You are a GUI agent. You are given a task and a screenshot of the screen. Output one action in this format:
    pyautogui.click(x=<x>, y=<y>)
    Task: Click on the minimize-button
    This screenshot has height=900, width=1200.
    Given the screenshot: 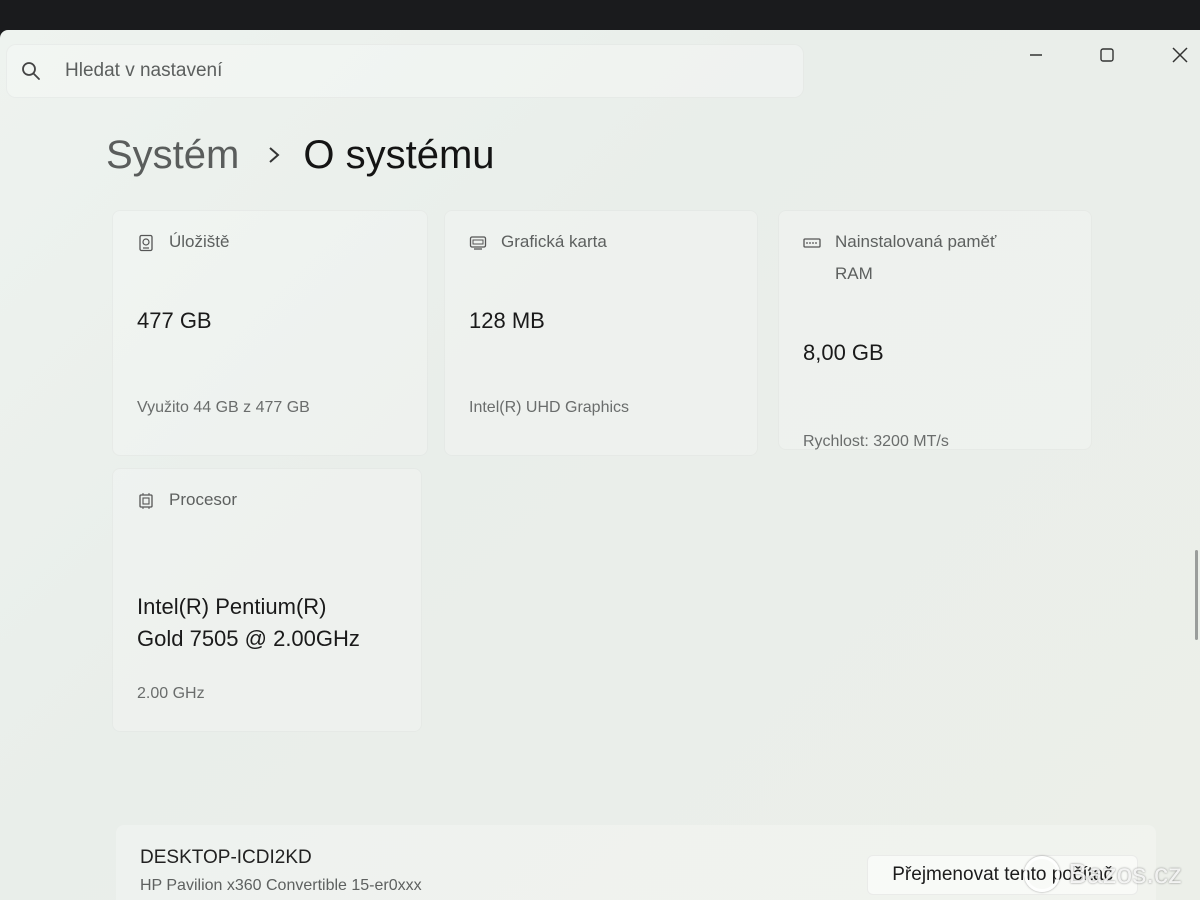 What is the action you would take?
    pyautogui.click(x=1036, y=57)
    